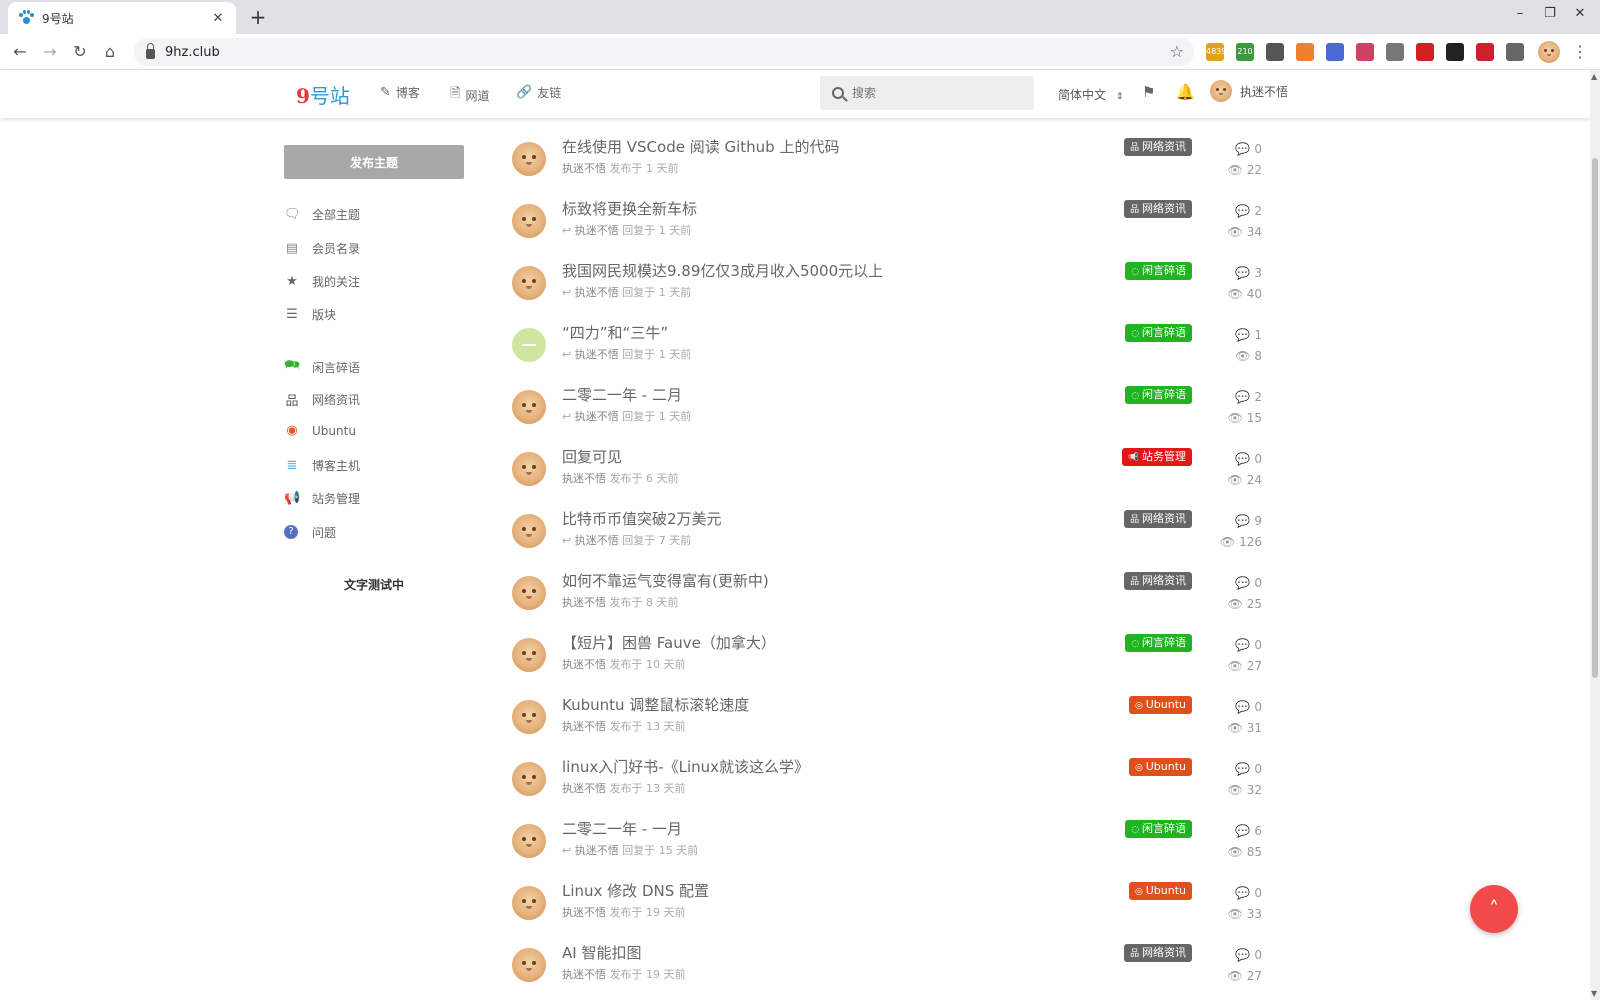  What do you see at coordinates (310, 532) in the screenshot?
I see `sidebar-category: ? 问题` at bounding box center [310, 532].